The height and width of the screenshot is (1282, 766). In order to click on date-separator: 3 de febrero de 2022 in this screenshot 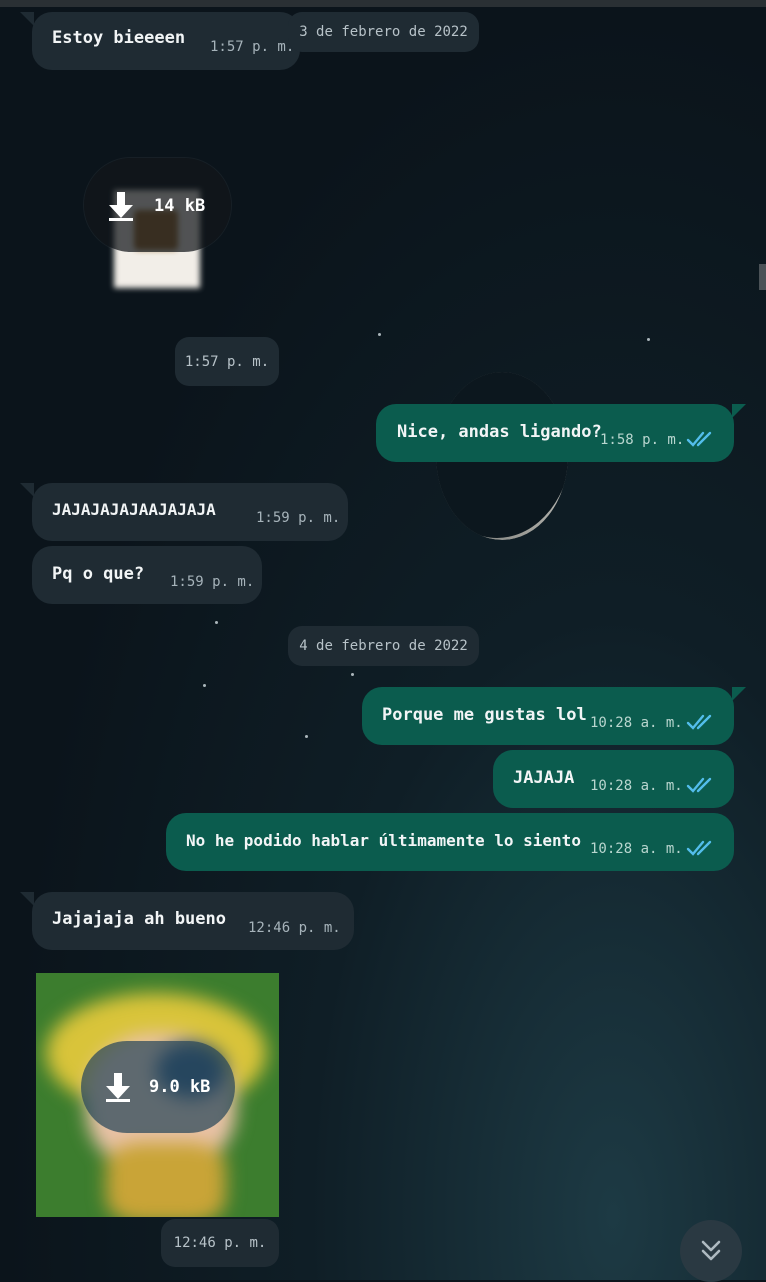, I will do `click(383, 32)`.